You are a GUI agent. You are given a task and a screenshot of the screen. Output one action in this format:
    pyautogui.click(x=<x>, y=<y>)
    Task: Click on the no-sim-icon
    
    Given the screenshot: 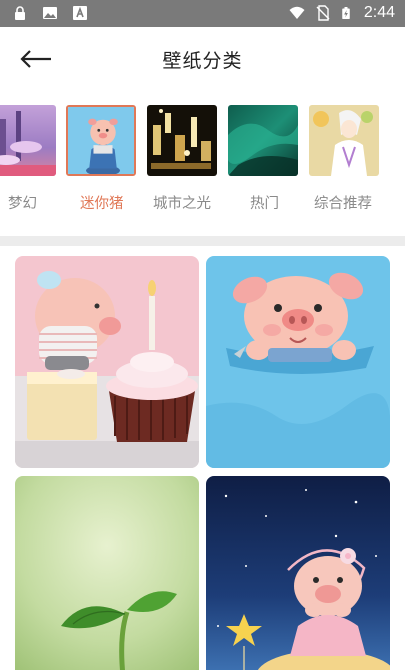 What is the action you would take?
    pyautogui.click(x=323, y=13)
    